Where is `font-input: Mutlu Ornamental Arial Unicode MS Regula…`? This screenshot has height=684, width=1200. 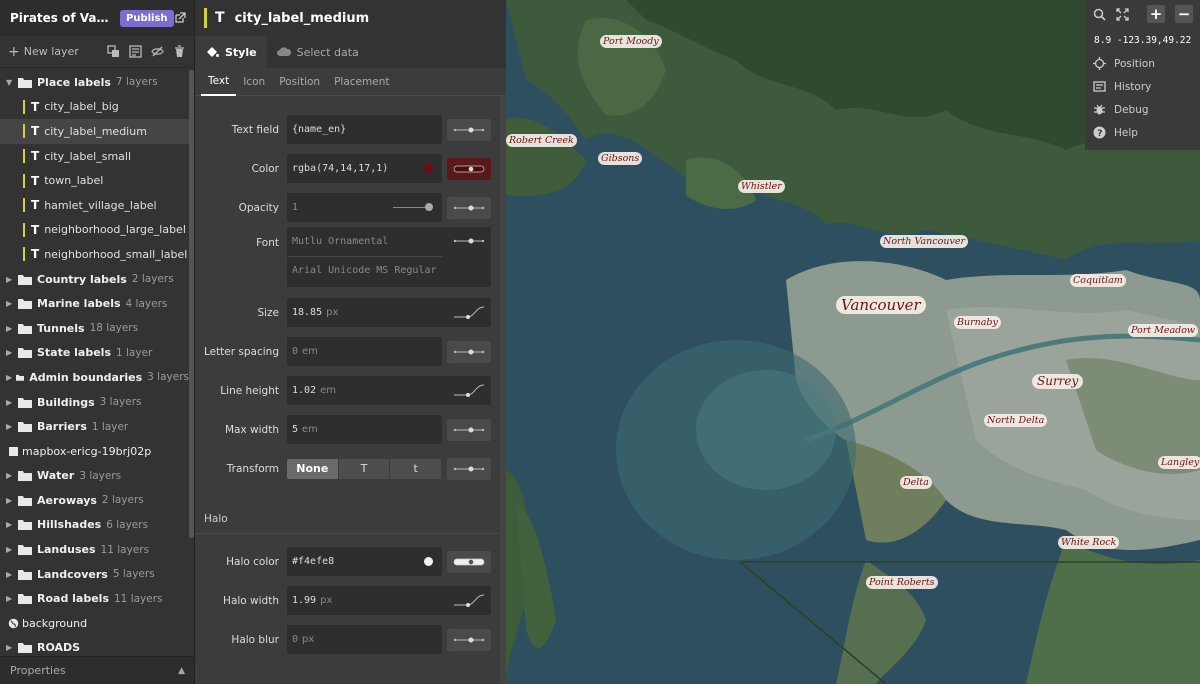
font-input: Mutlu Ornamental Arial Unicode MS Regula… is located at coordinates (389, 257).